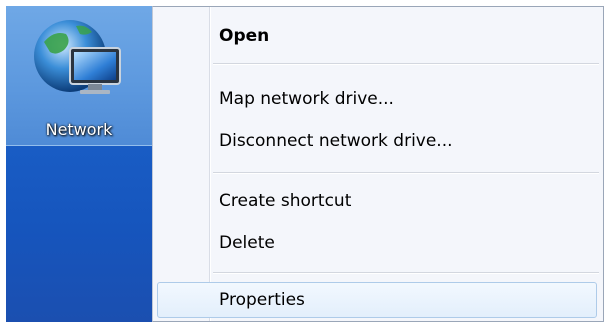  Describe the element at coordinates (285, 201) in the screenshot. I see `menu-item-create-shortcut: Create shortcut` at that location.